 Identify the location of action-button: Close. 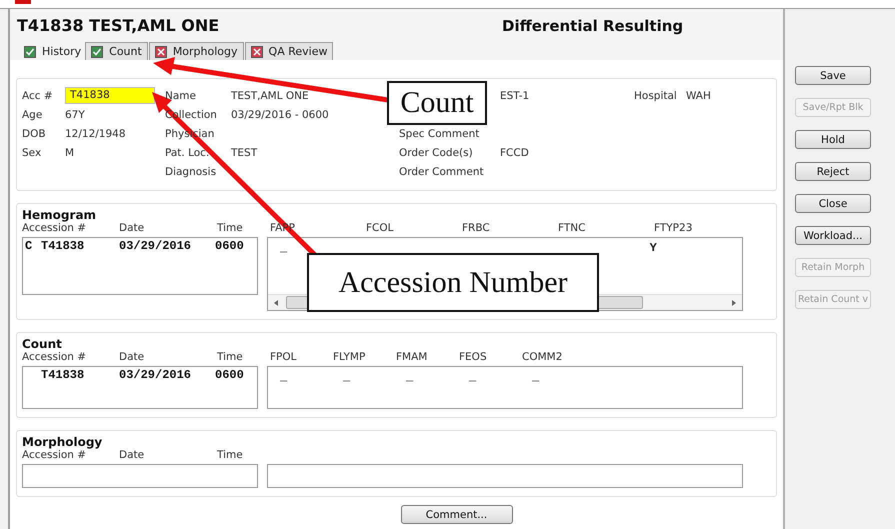
(833, 203).